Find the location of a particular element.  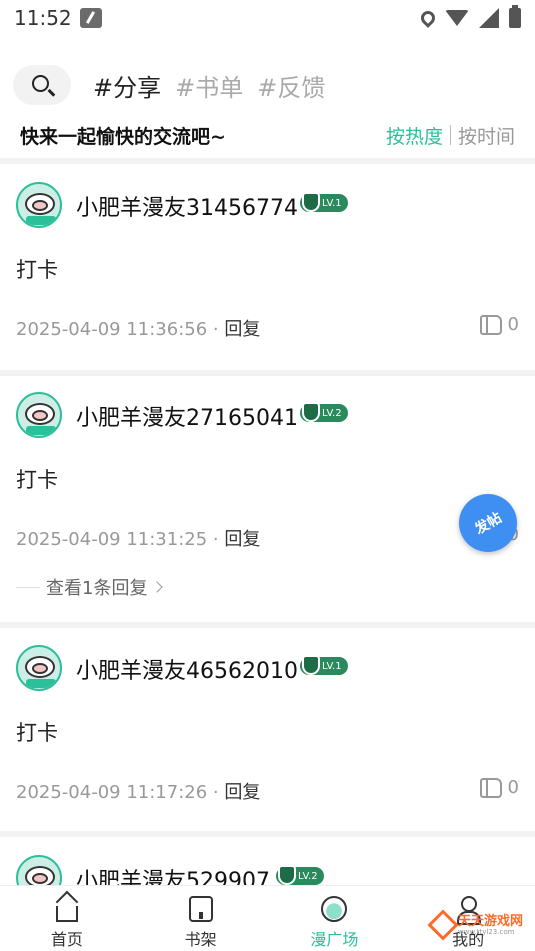

post-time: 2025-04-09 11:31:25 is located at coordinates (112, 539).